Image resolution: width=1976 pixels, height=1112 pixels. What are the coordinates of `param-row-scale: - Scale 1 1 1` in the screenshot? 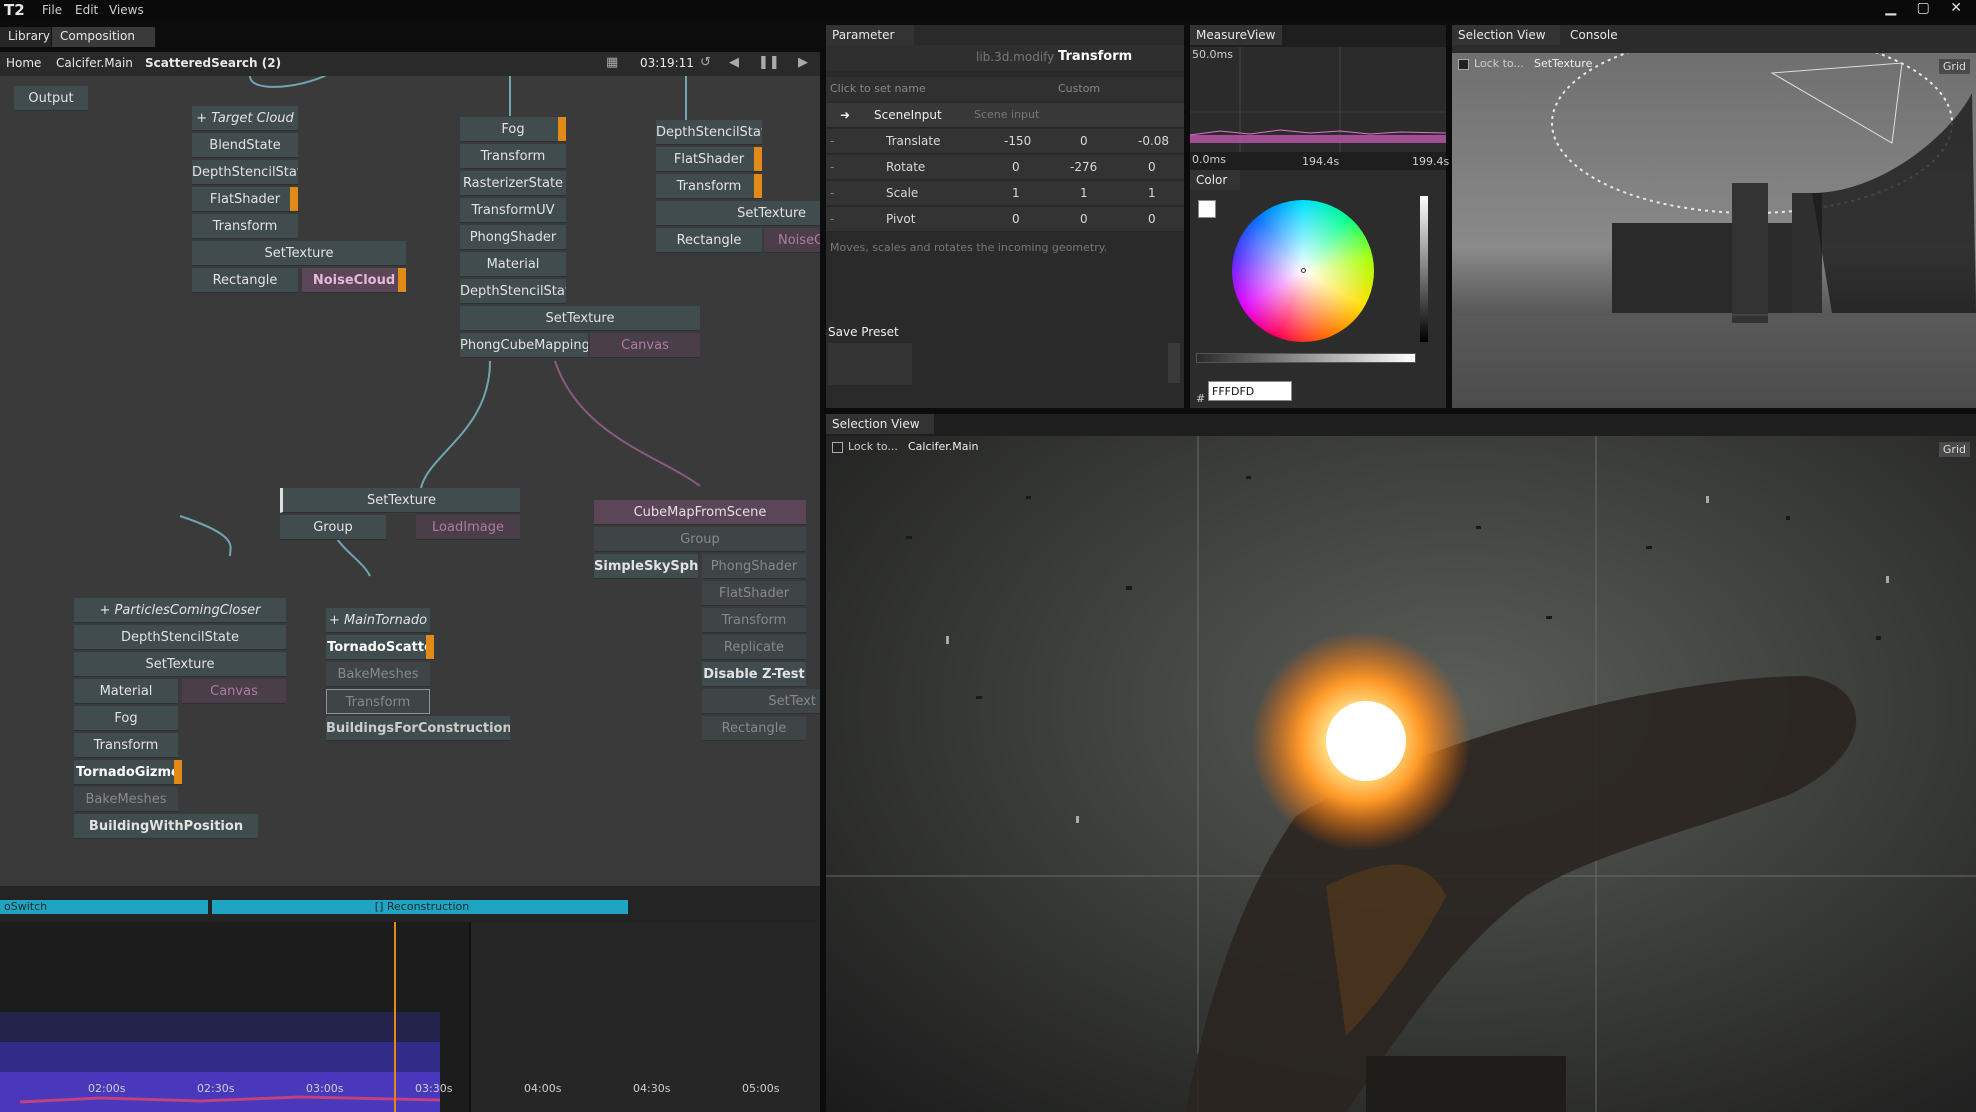 It's located at (1005, 193).